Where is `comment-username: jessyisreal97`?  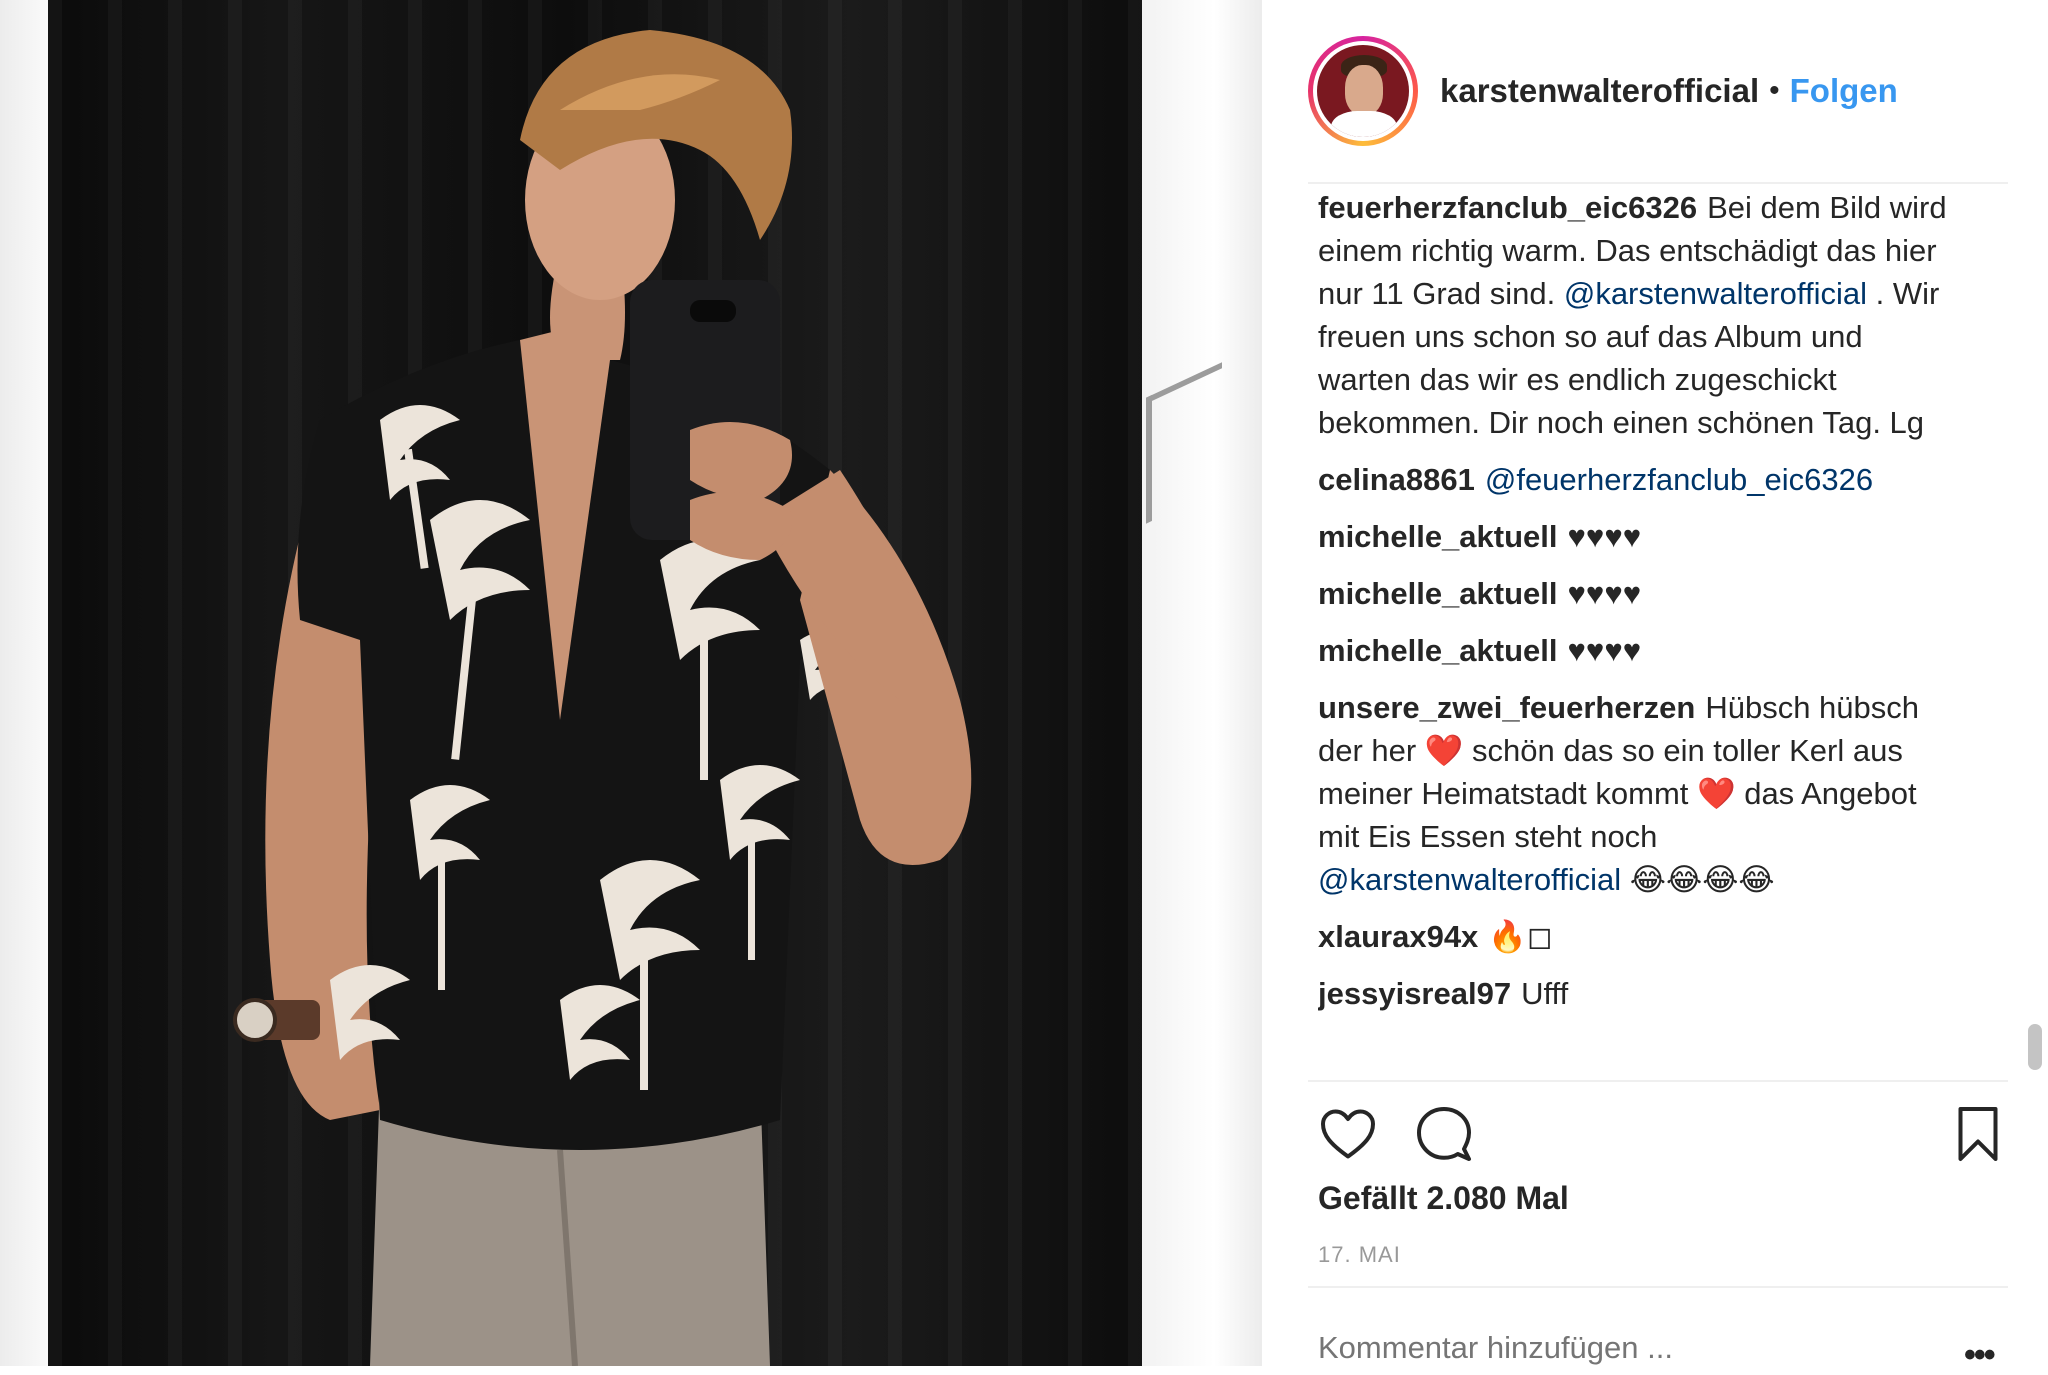
comment-username: jessyisreal97 is located at coordinates (1414, 993).